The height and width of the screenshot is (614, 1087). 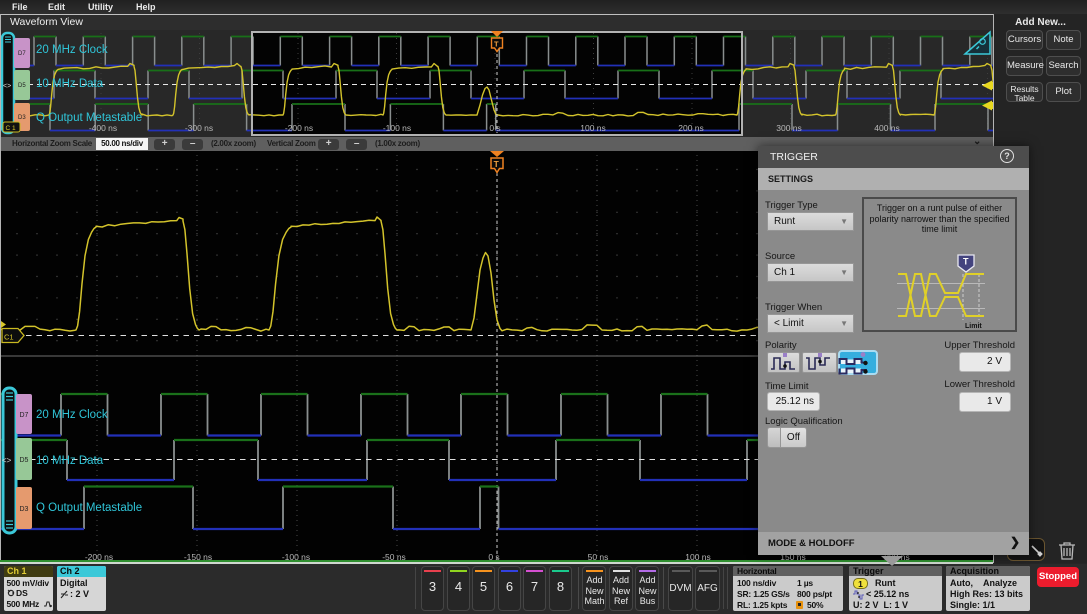 I want to click on svg-text: C1, so click(x=9, y=337).